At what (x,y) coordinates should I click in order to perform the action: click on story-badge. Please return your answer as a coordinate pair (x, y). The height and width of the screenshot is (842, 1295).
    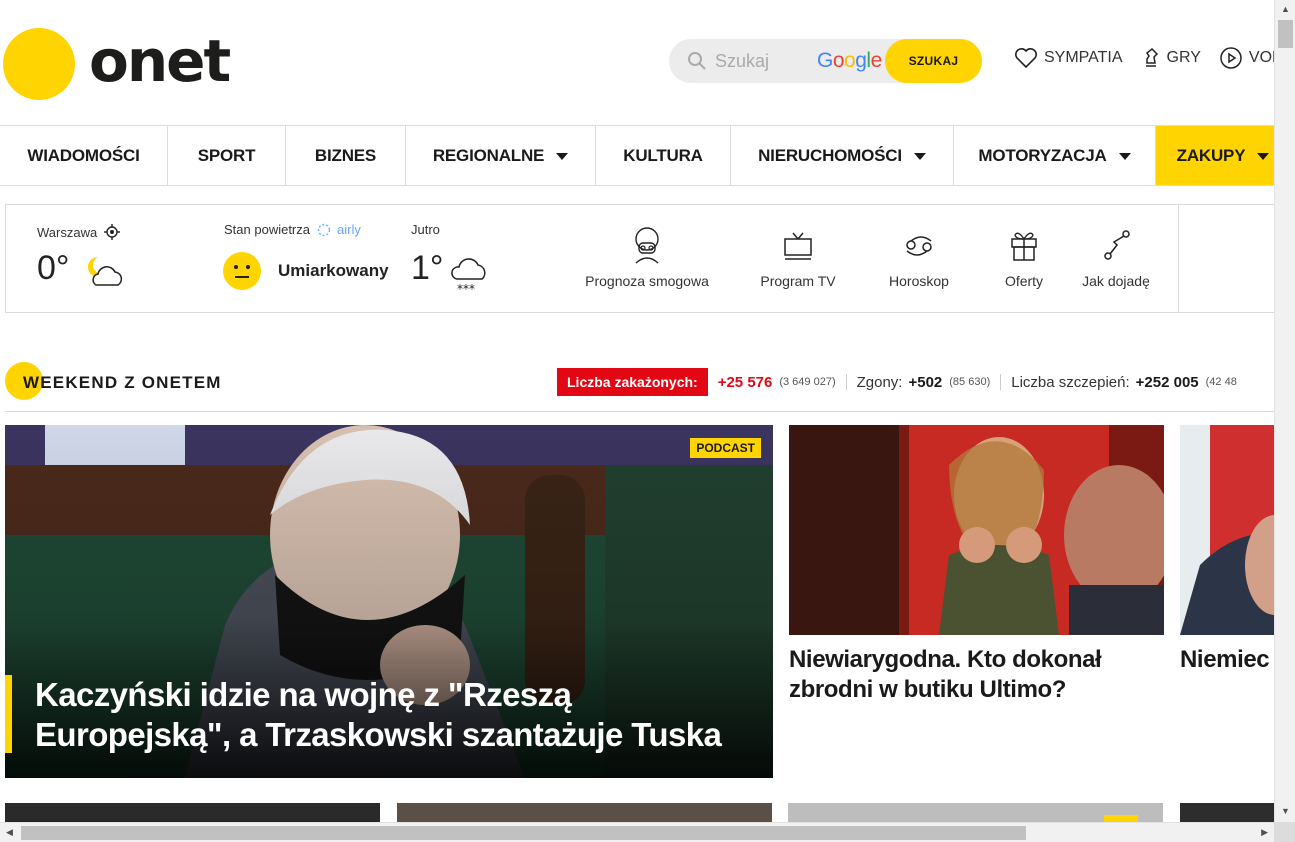
    Looking at the image, I should click on (1121, 818).